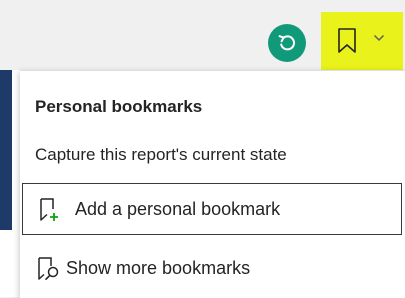 Image resolution: width=405 pixels, height=298 pixels. What do you see at coordinates (178, 209) in the screenshot?
I see `add-personal-bookmark-label: Add a personal bookmark` at bounding box center [178, 209].